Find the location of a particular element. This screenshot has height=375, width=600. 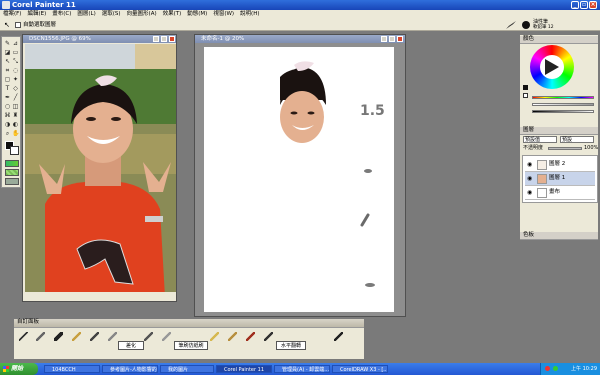

pattern-selector is located at coordinates (12, 172).